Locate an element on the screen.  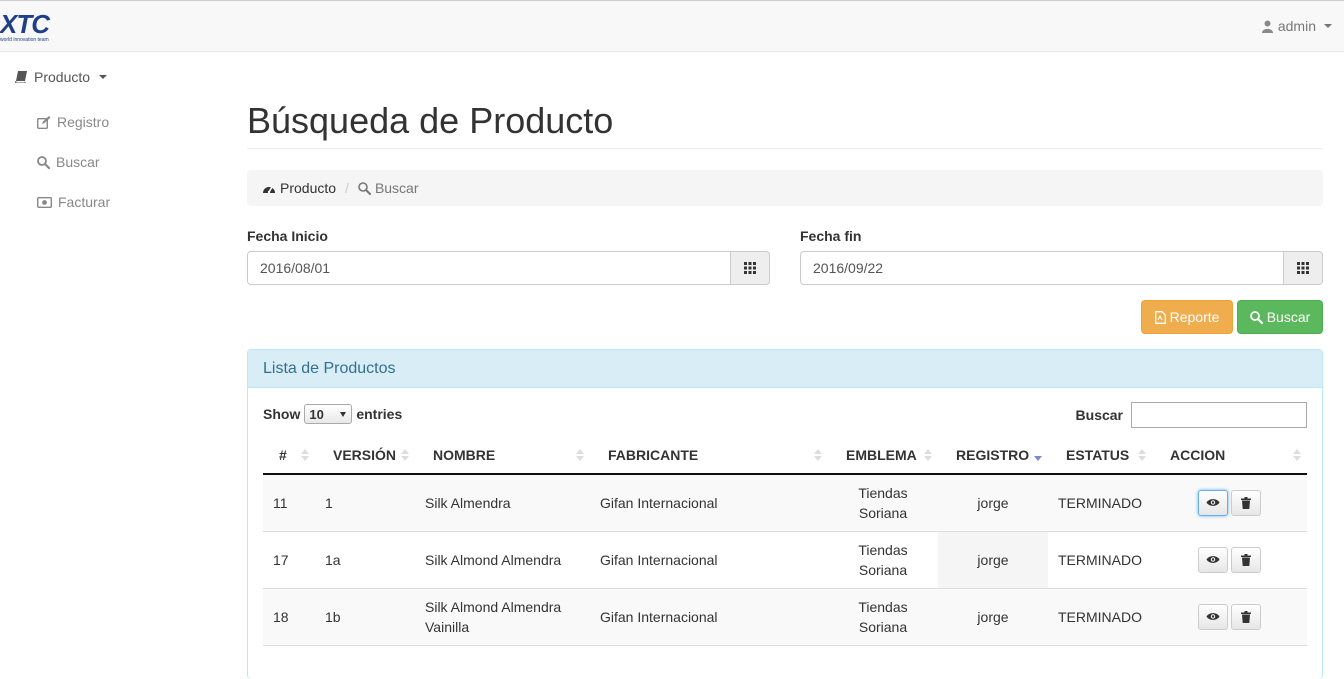
column-header-fabricante: FABRICANTE is located at coordinates (709, 455).